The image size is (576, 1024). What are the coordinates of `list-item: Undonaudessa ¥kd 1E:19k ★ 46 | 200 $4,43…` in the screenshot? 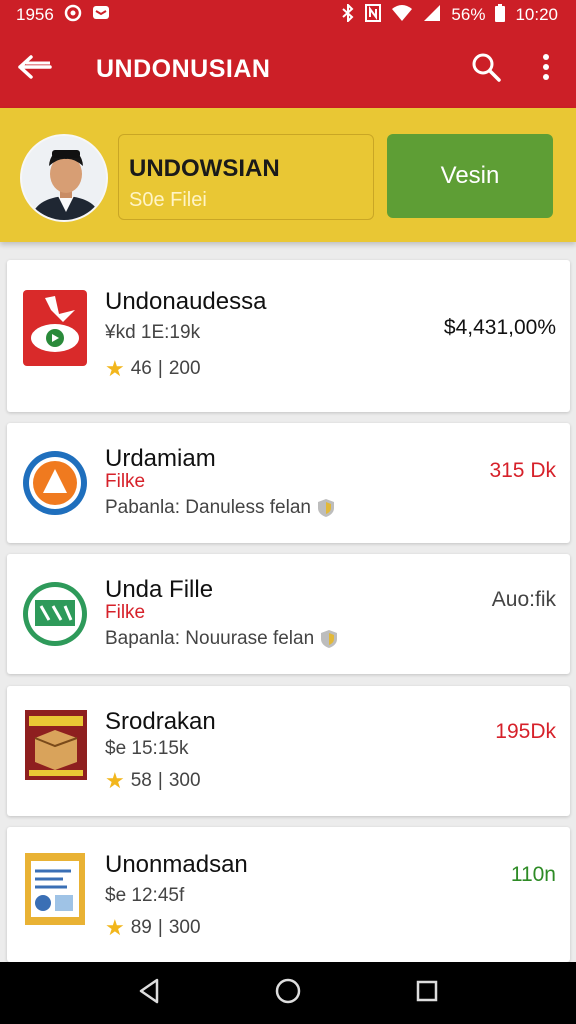 It's located at (288, 336).